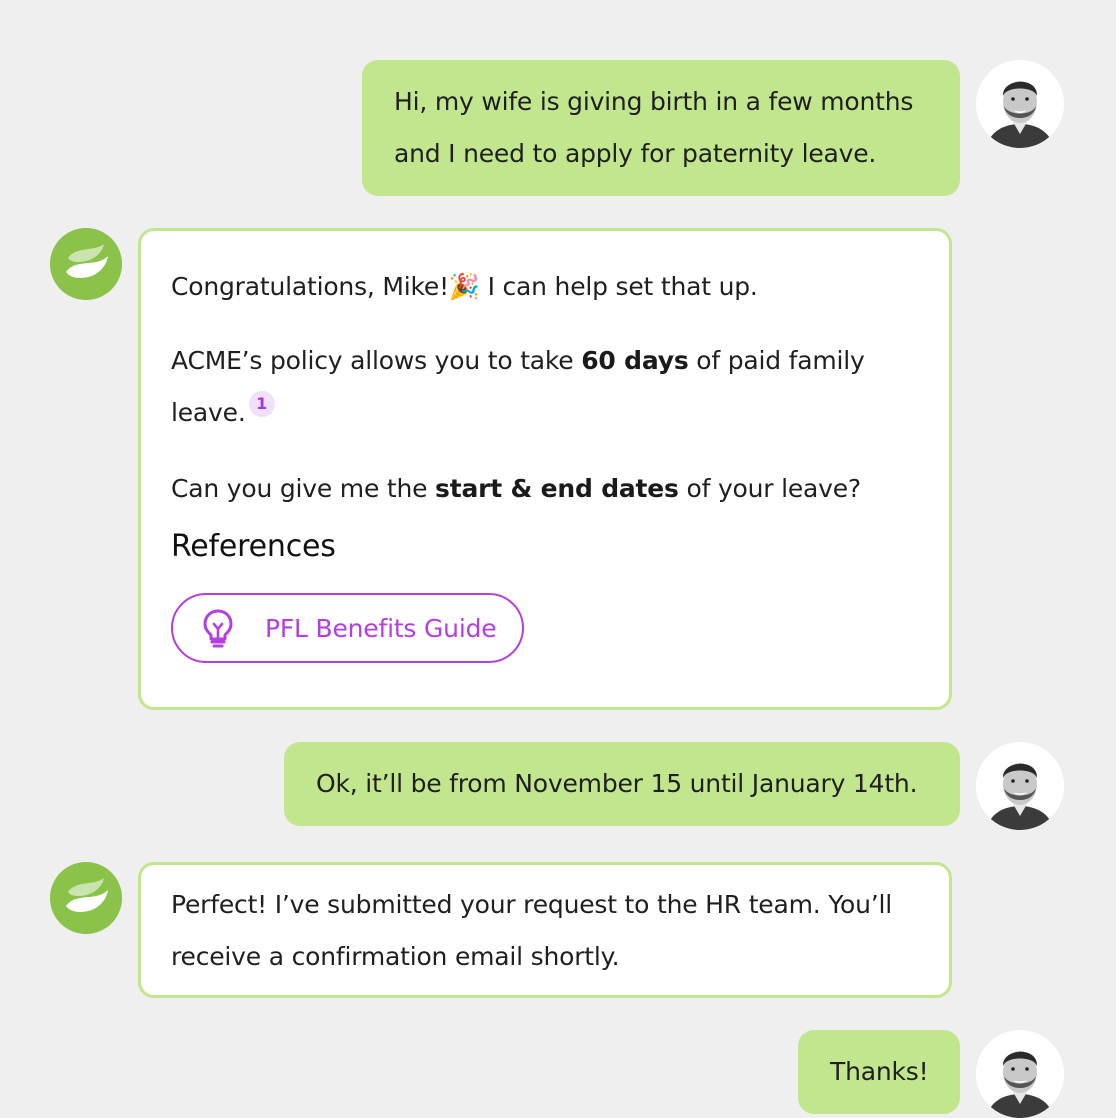  I want to click on citation-badge: 1, so click(261, 404).